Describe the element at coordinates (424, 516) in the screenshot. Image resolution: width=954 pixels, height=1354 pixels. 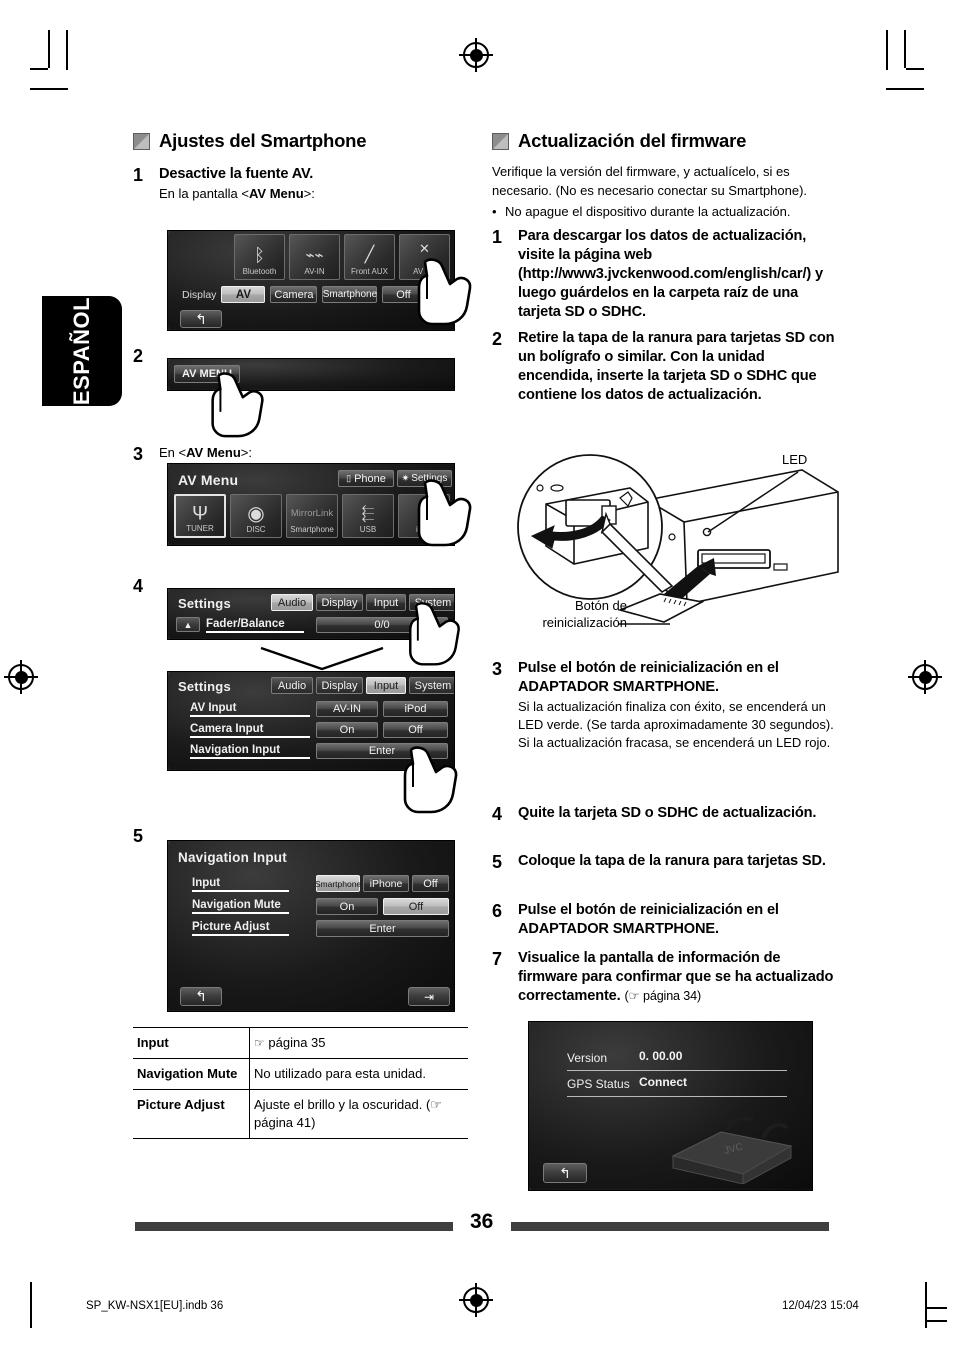
I see `tile-ipod: ▣ iPod` at that location.